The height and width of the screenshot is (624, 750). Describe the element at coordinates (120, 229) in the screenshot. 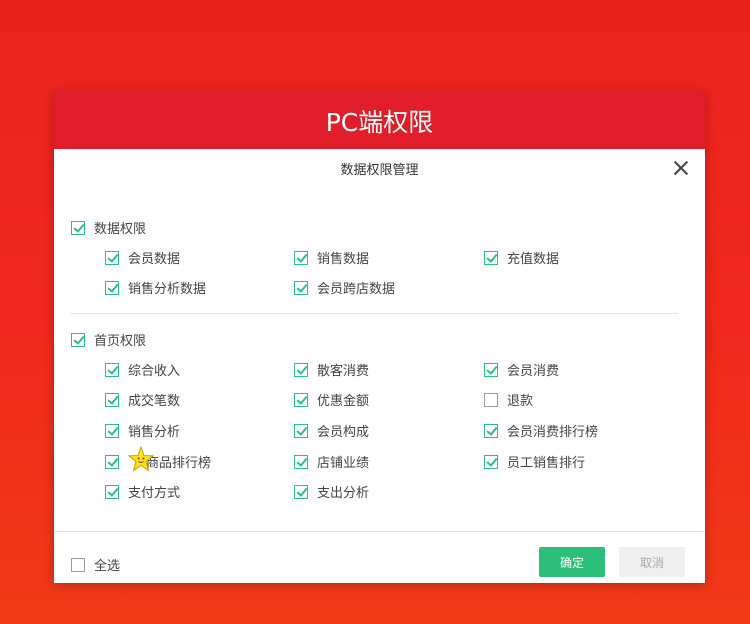

I see `group-label: 数据权限` at that location.